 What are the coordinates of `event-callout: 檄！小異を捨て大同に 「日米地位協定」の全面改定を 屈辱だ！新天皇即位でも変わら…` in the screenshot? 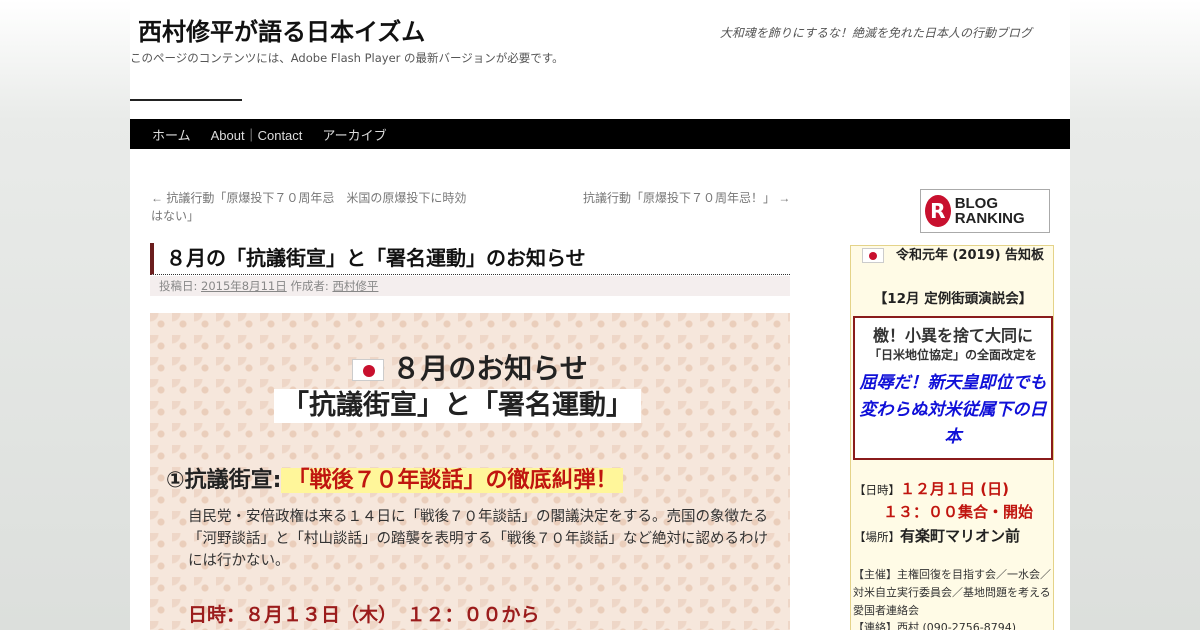 It's located at (953, 388).